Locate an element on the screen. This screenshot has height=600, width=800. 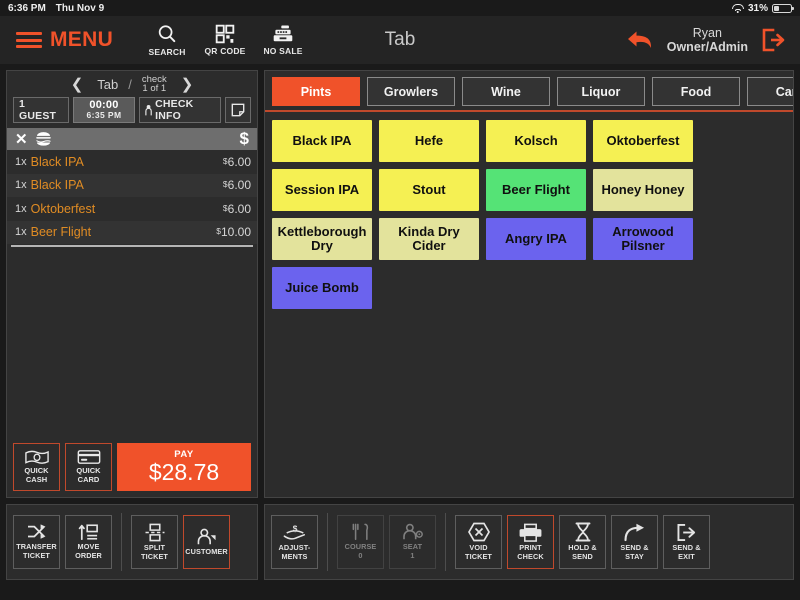
product-tile-oktoberfest: Oktoberfest is located at coordinates (643, 141).